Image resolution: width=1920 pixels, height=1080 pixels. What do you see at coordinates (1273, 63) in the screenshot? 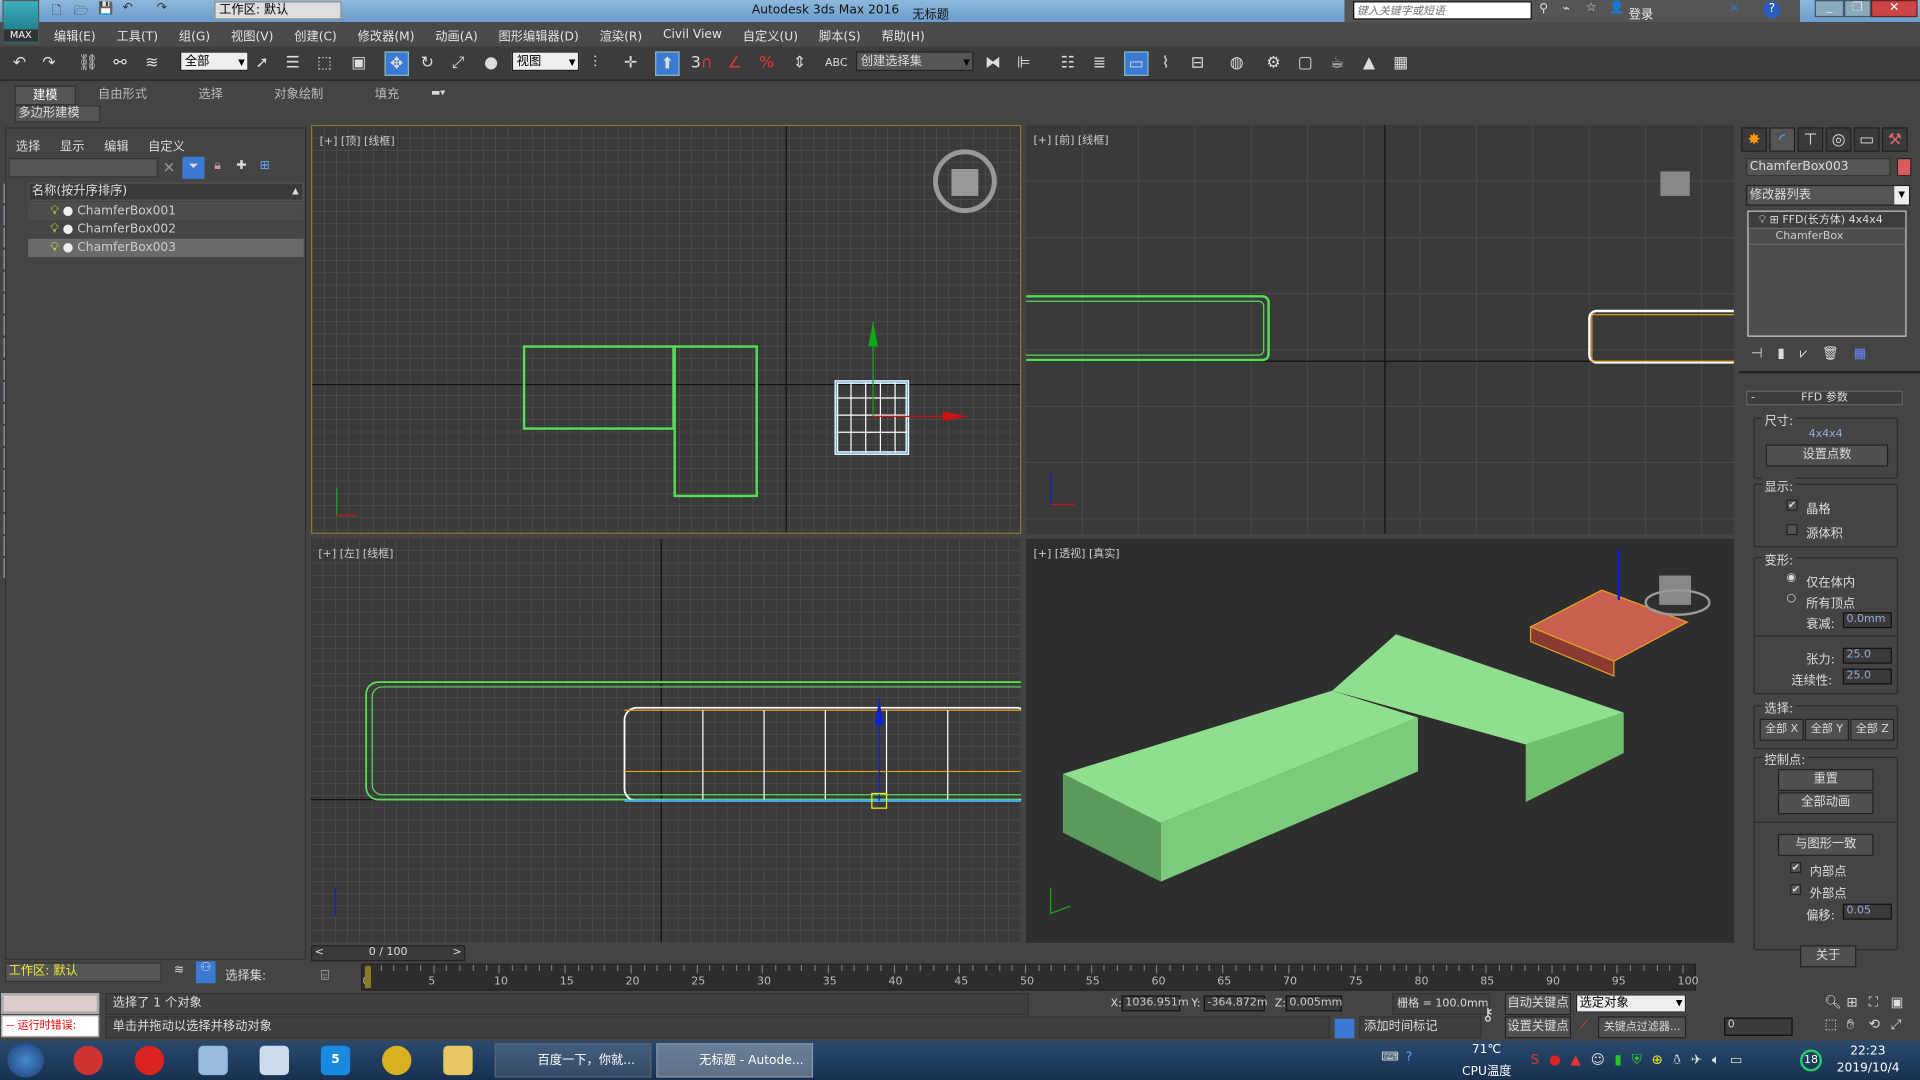
I see `render-setup-icon: ⚙` at bounding box center [1273, 63].